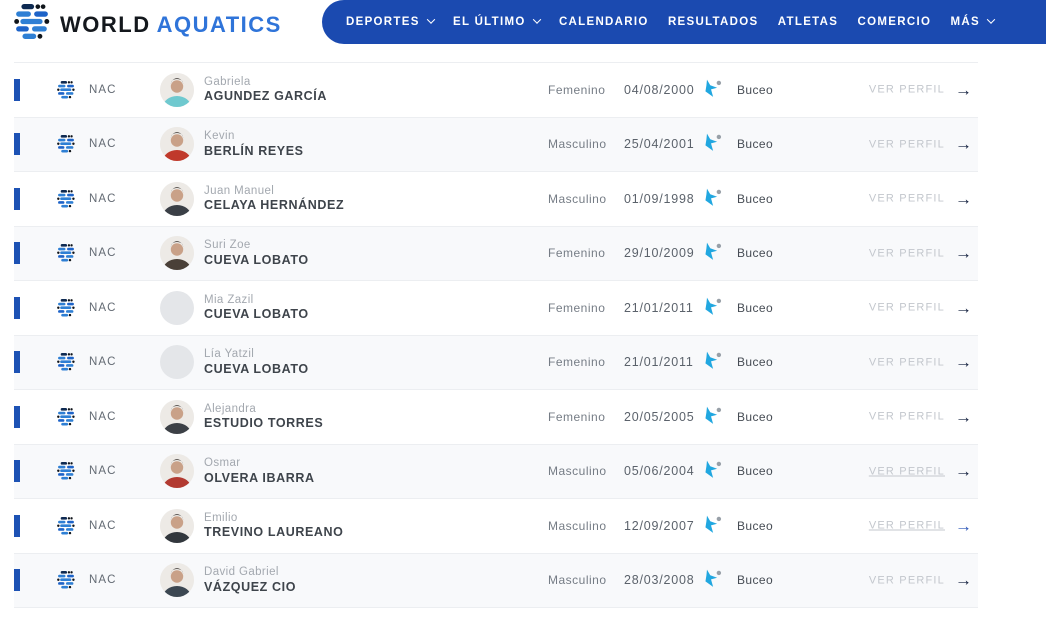 This screenshot has height=620, width=1046. What do you see at coordinates (659, 525) in the screenshot?
I see `athlete-birthdate: 12/09/2007` at bounding box center [659, 525].